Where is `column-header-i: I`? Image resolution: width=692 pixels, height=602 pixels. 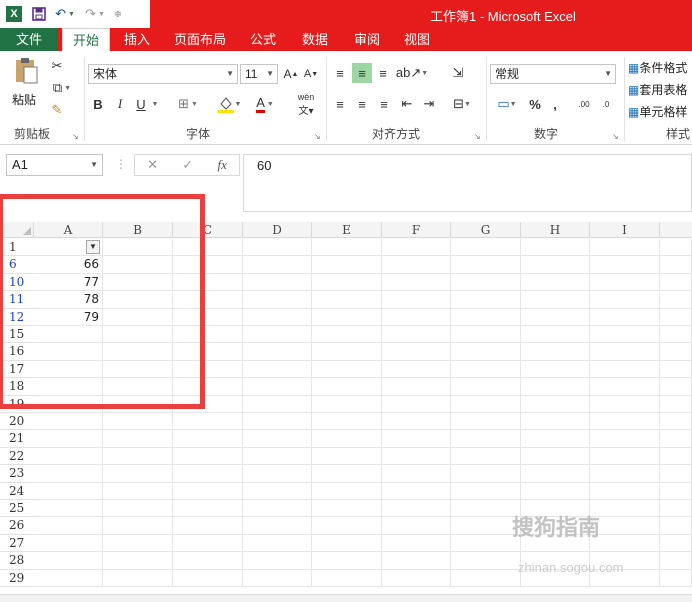
column-header-i: I is located at coordinates (625, 230).